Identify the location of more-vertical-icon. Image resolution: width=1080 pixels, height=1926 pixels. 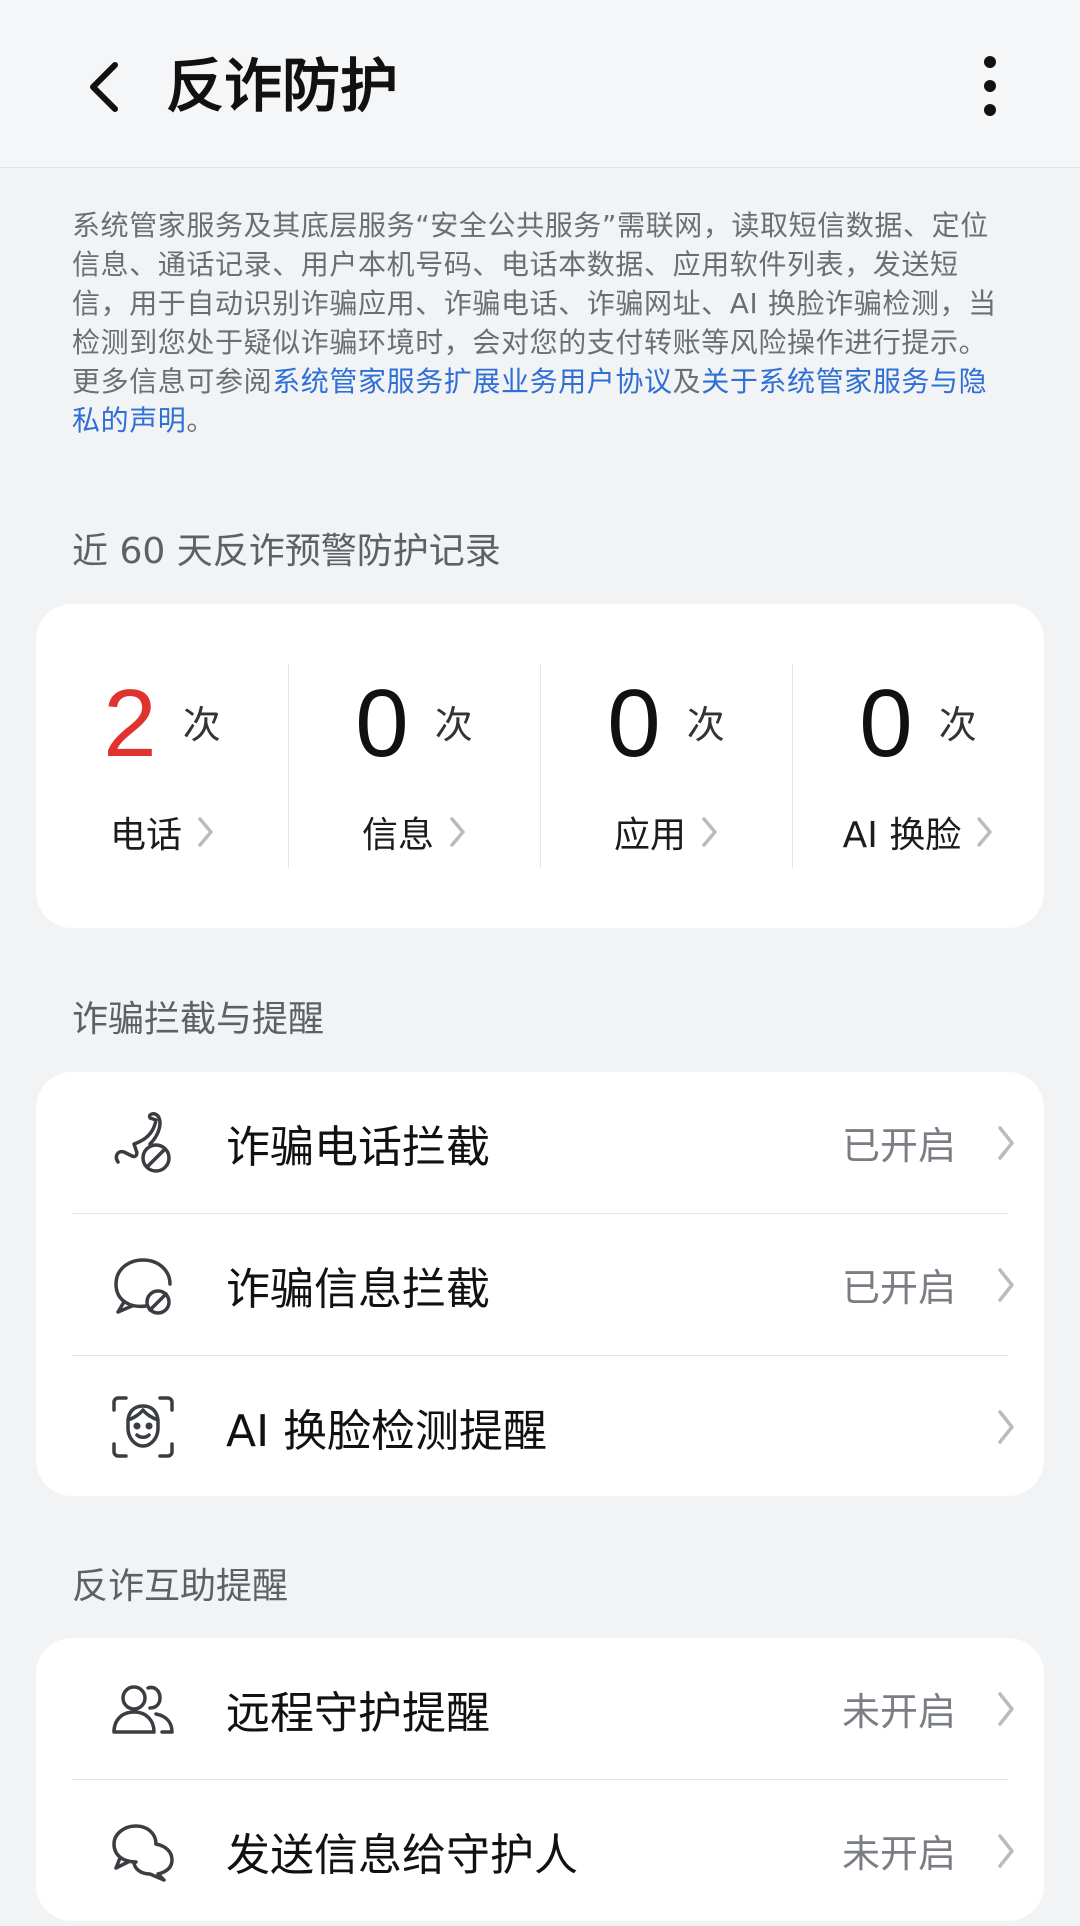
(990, 86).